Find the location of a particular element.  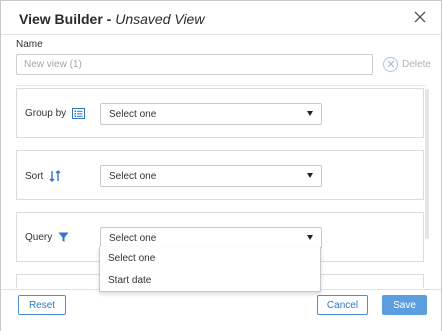

filter-icon is located at coordinates (63, 237).